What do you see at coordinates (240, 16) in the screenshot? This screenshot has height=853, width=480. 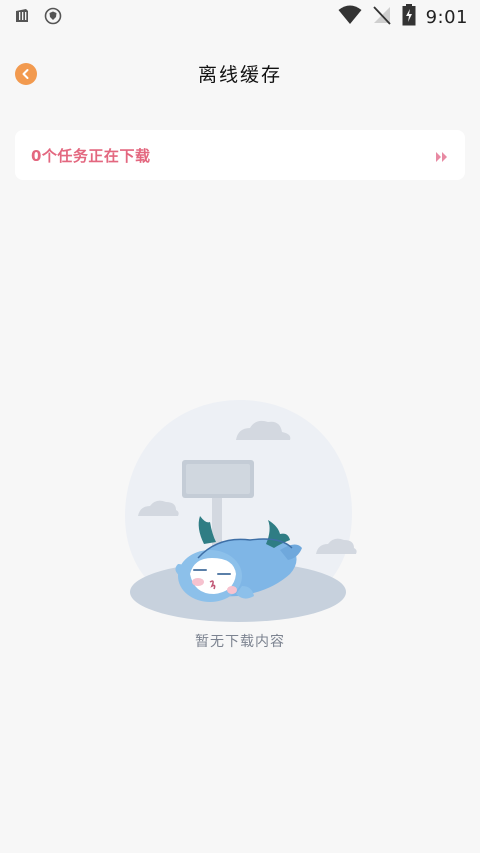 I see `status-bar: 9:01` at bounding box center [240, 16].